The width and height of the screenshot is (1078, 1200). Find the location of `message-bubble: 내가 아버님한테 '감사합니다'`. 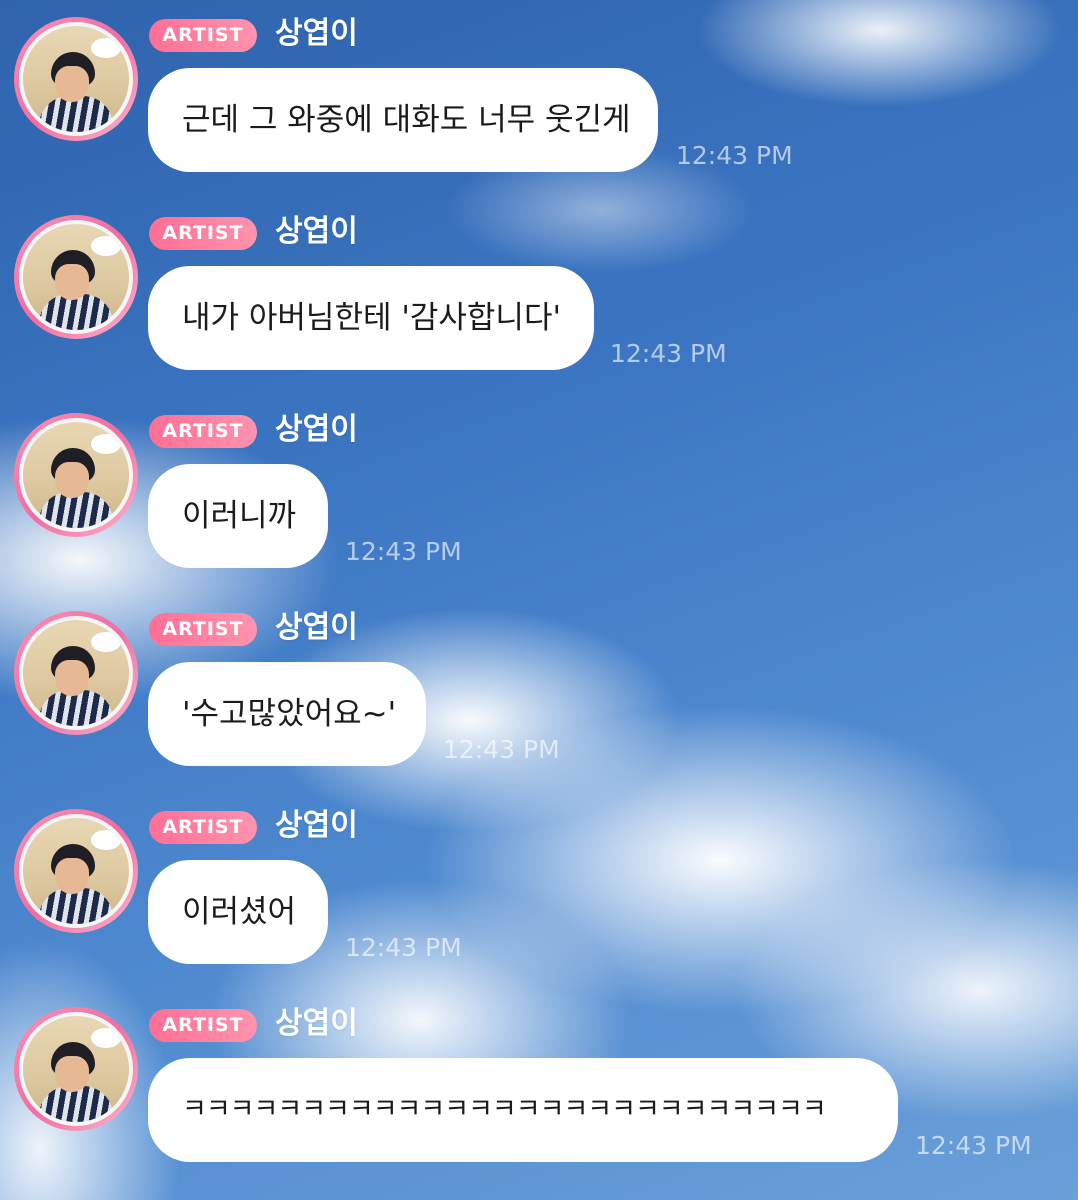

message-bubble: 내가 아버님한테 '감사합니다' is located at coordinates (371, 318).